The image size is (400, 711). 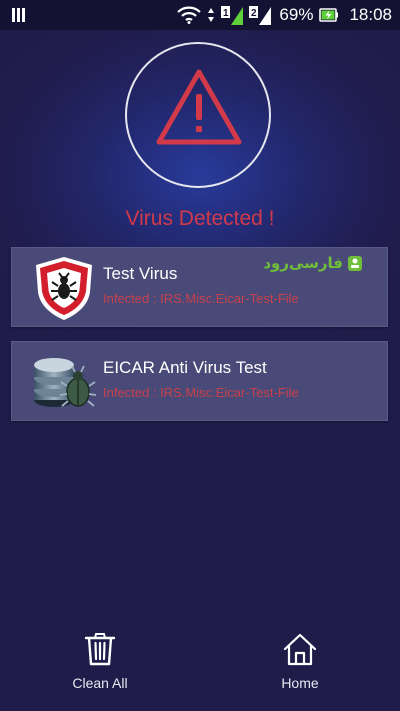 I want to click on threat-name: EICAR Anti Virus Test, so click(x=185, y=367).